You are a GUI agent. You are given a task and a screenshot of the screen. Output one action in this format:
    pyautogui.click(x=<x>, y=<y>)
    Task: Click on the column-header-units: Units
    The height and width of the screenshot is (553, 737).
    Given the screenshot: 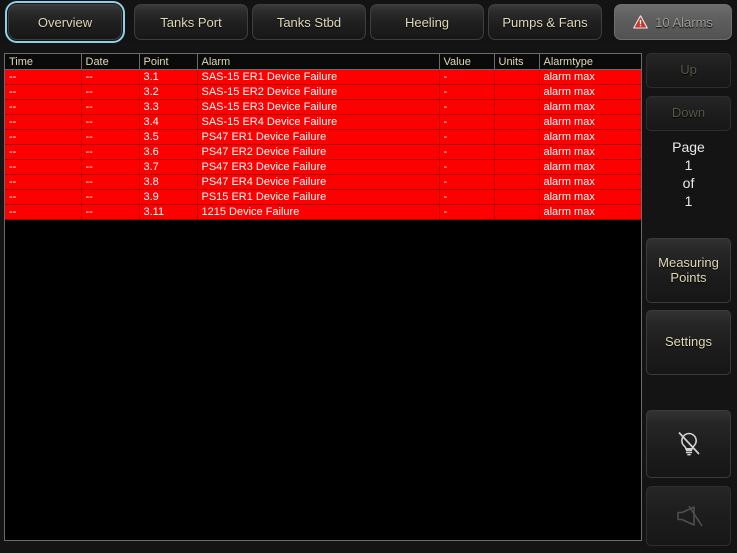 What is the action you would take?
    pyautogui.click(x=517, y=62)
    